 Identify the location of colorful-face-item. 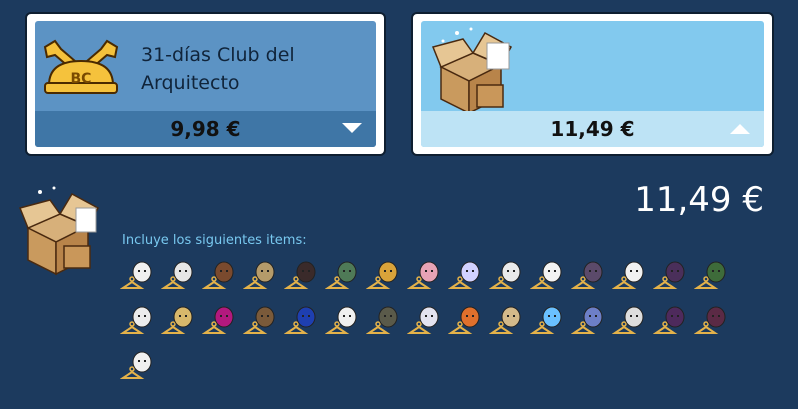
(466, 277).